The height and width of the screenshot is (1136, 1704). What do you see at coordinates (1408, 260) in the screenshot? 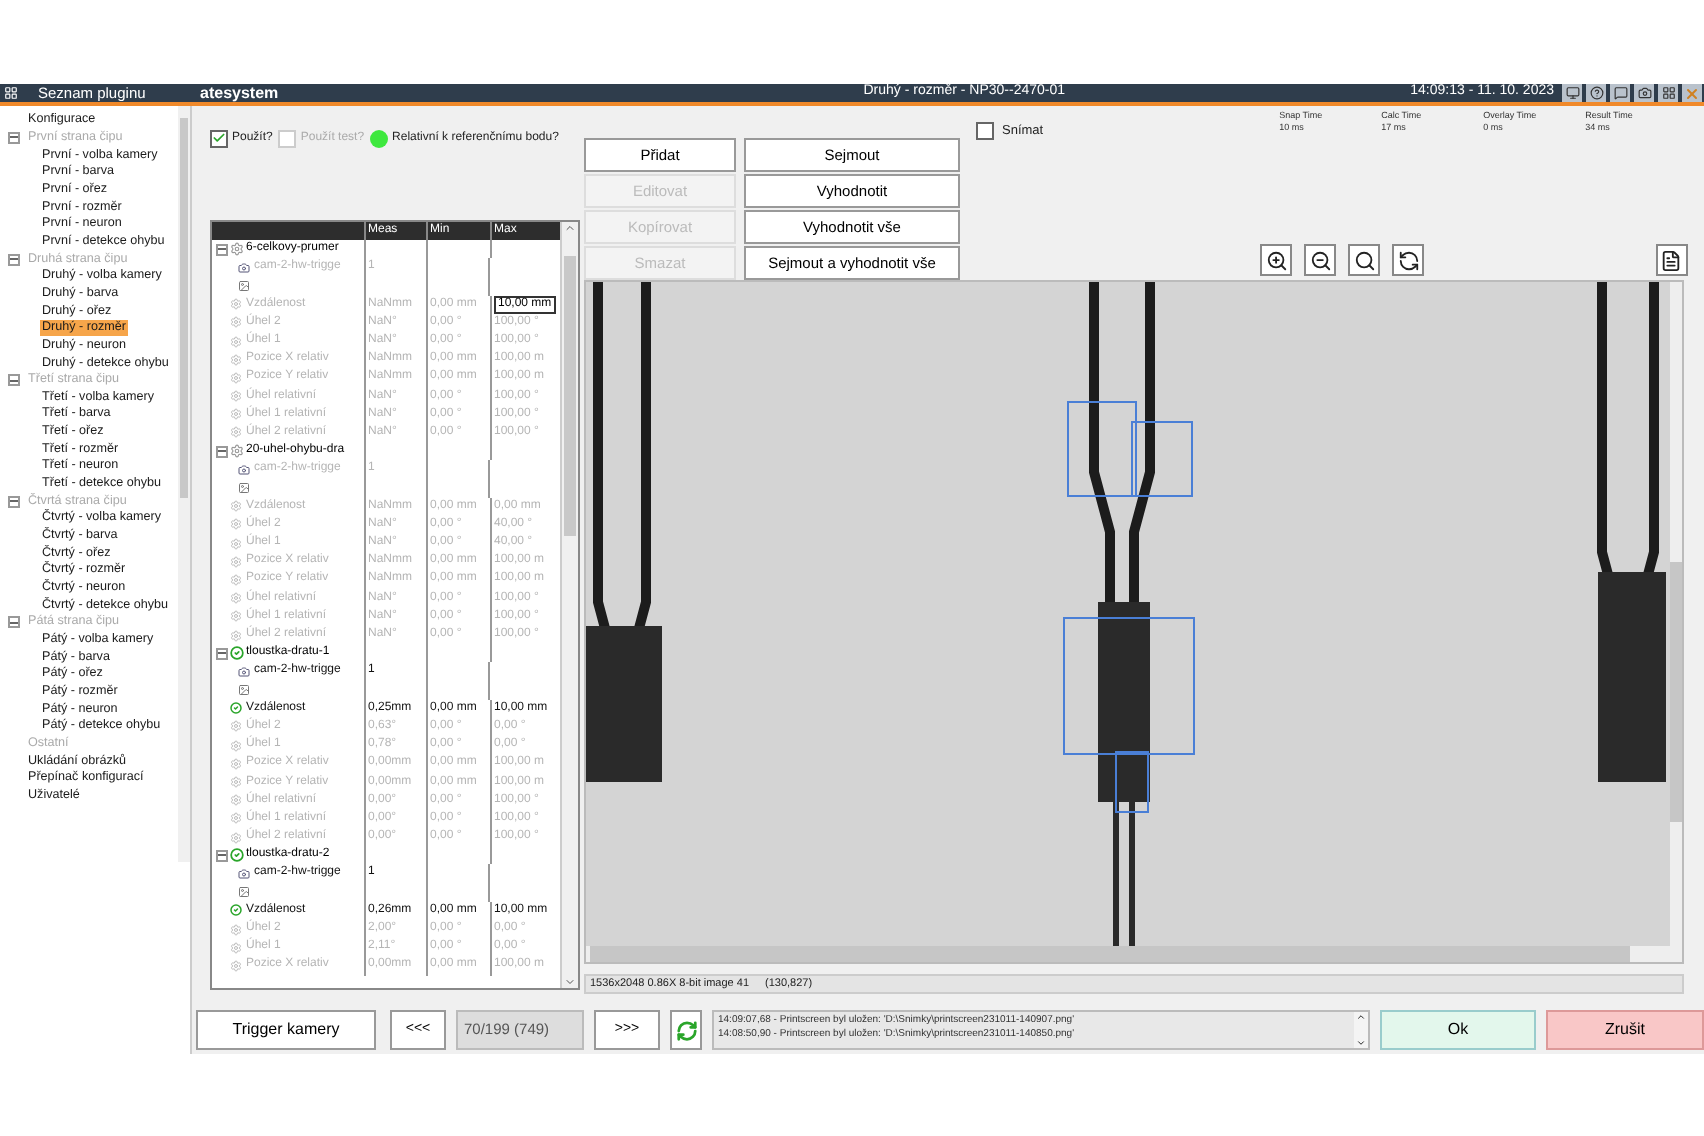
I see `zoom-reset-button` at bounding box center [1408, 260].